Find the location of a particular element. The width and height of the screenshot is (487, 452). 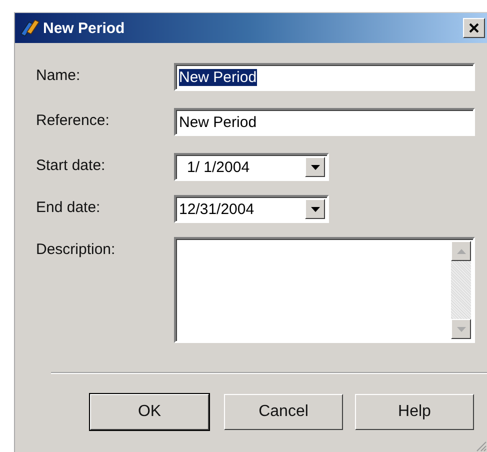

close-button is located at coordinates (474, 28).